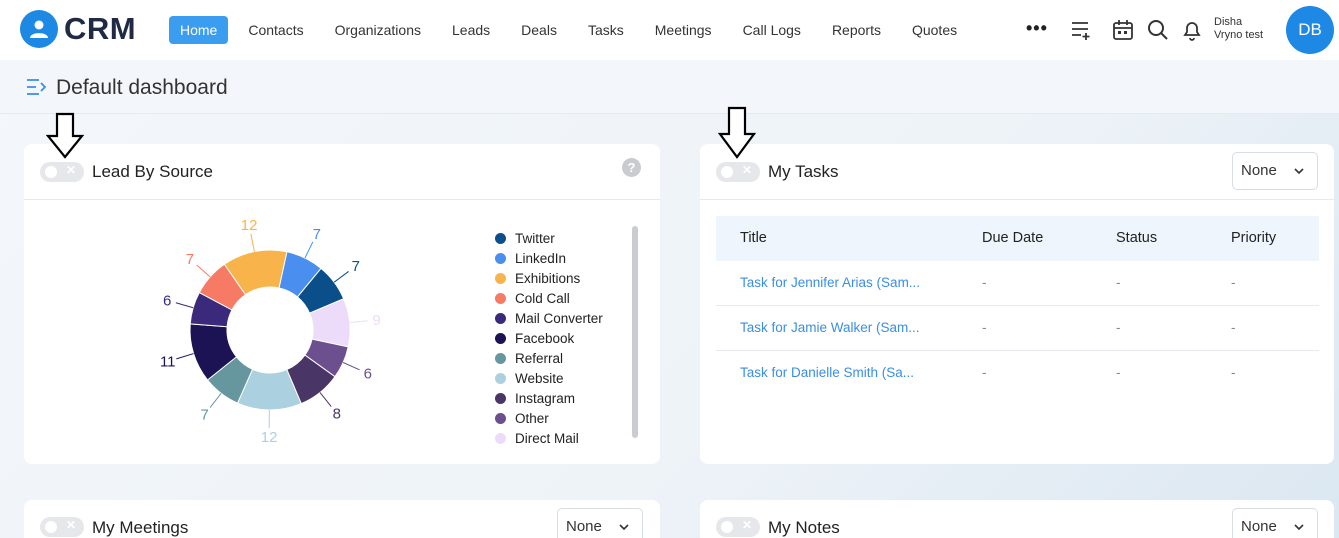  I want to click on user-name: Disha Vryno test, so click(1238, 29).